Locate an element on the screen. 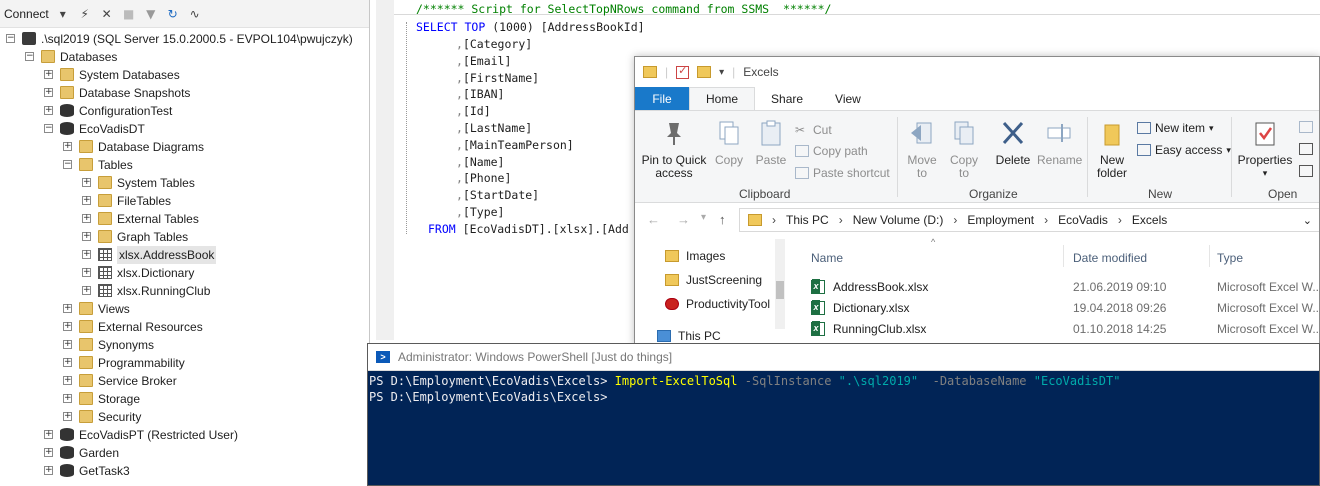 This screenshot has width=1320, height=486. open-icon is located at coordinates (1306, 127).